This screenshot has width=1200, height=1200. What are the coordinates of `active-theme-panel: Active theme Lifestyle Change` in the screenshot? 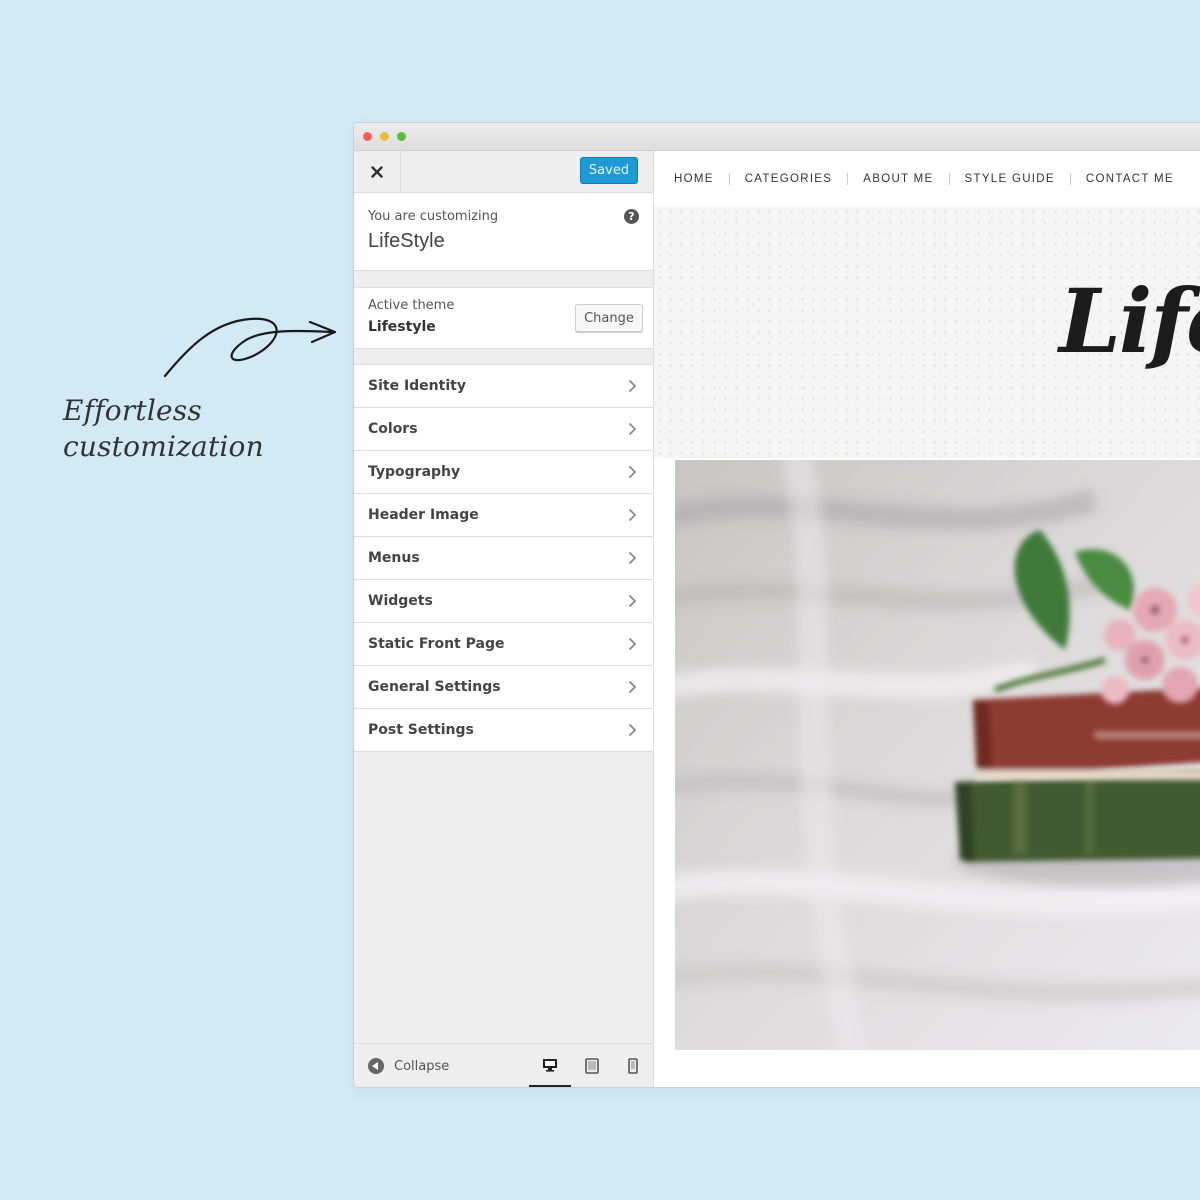 It's located at (503, 318).